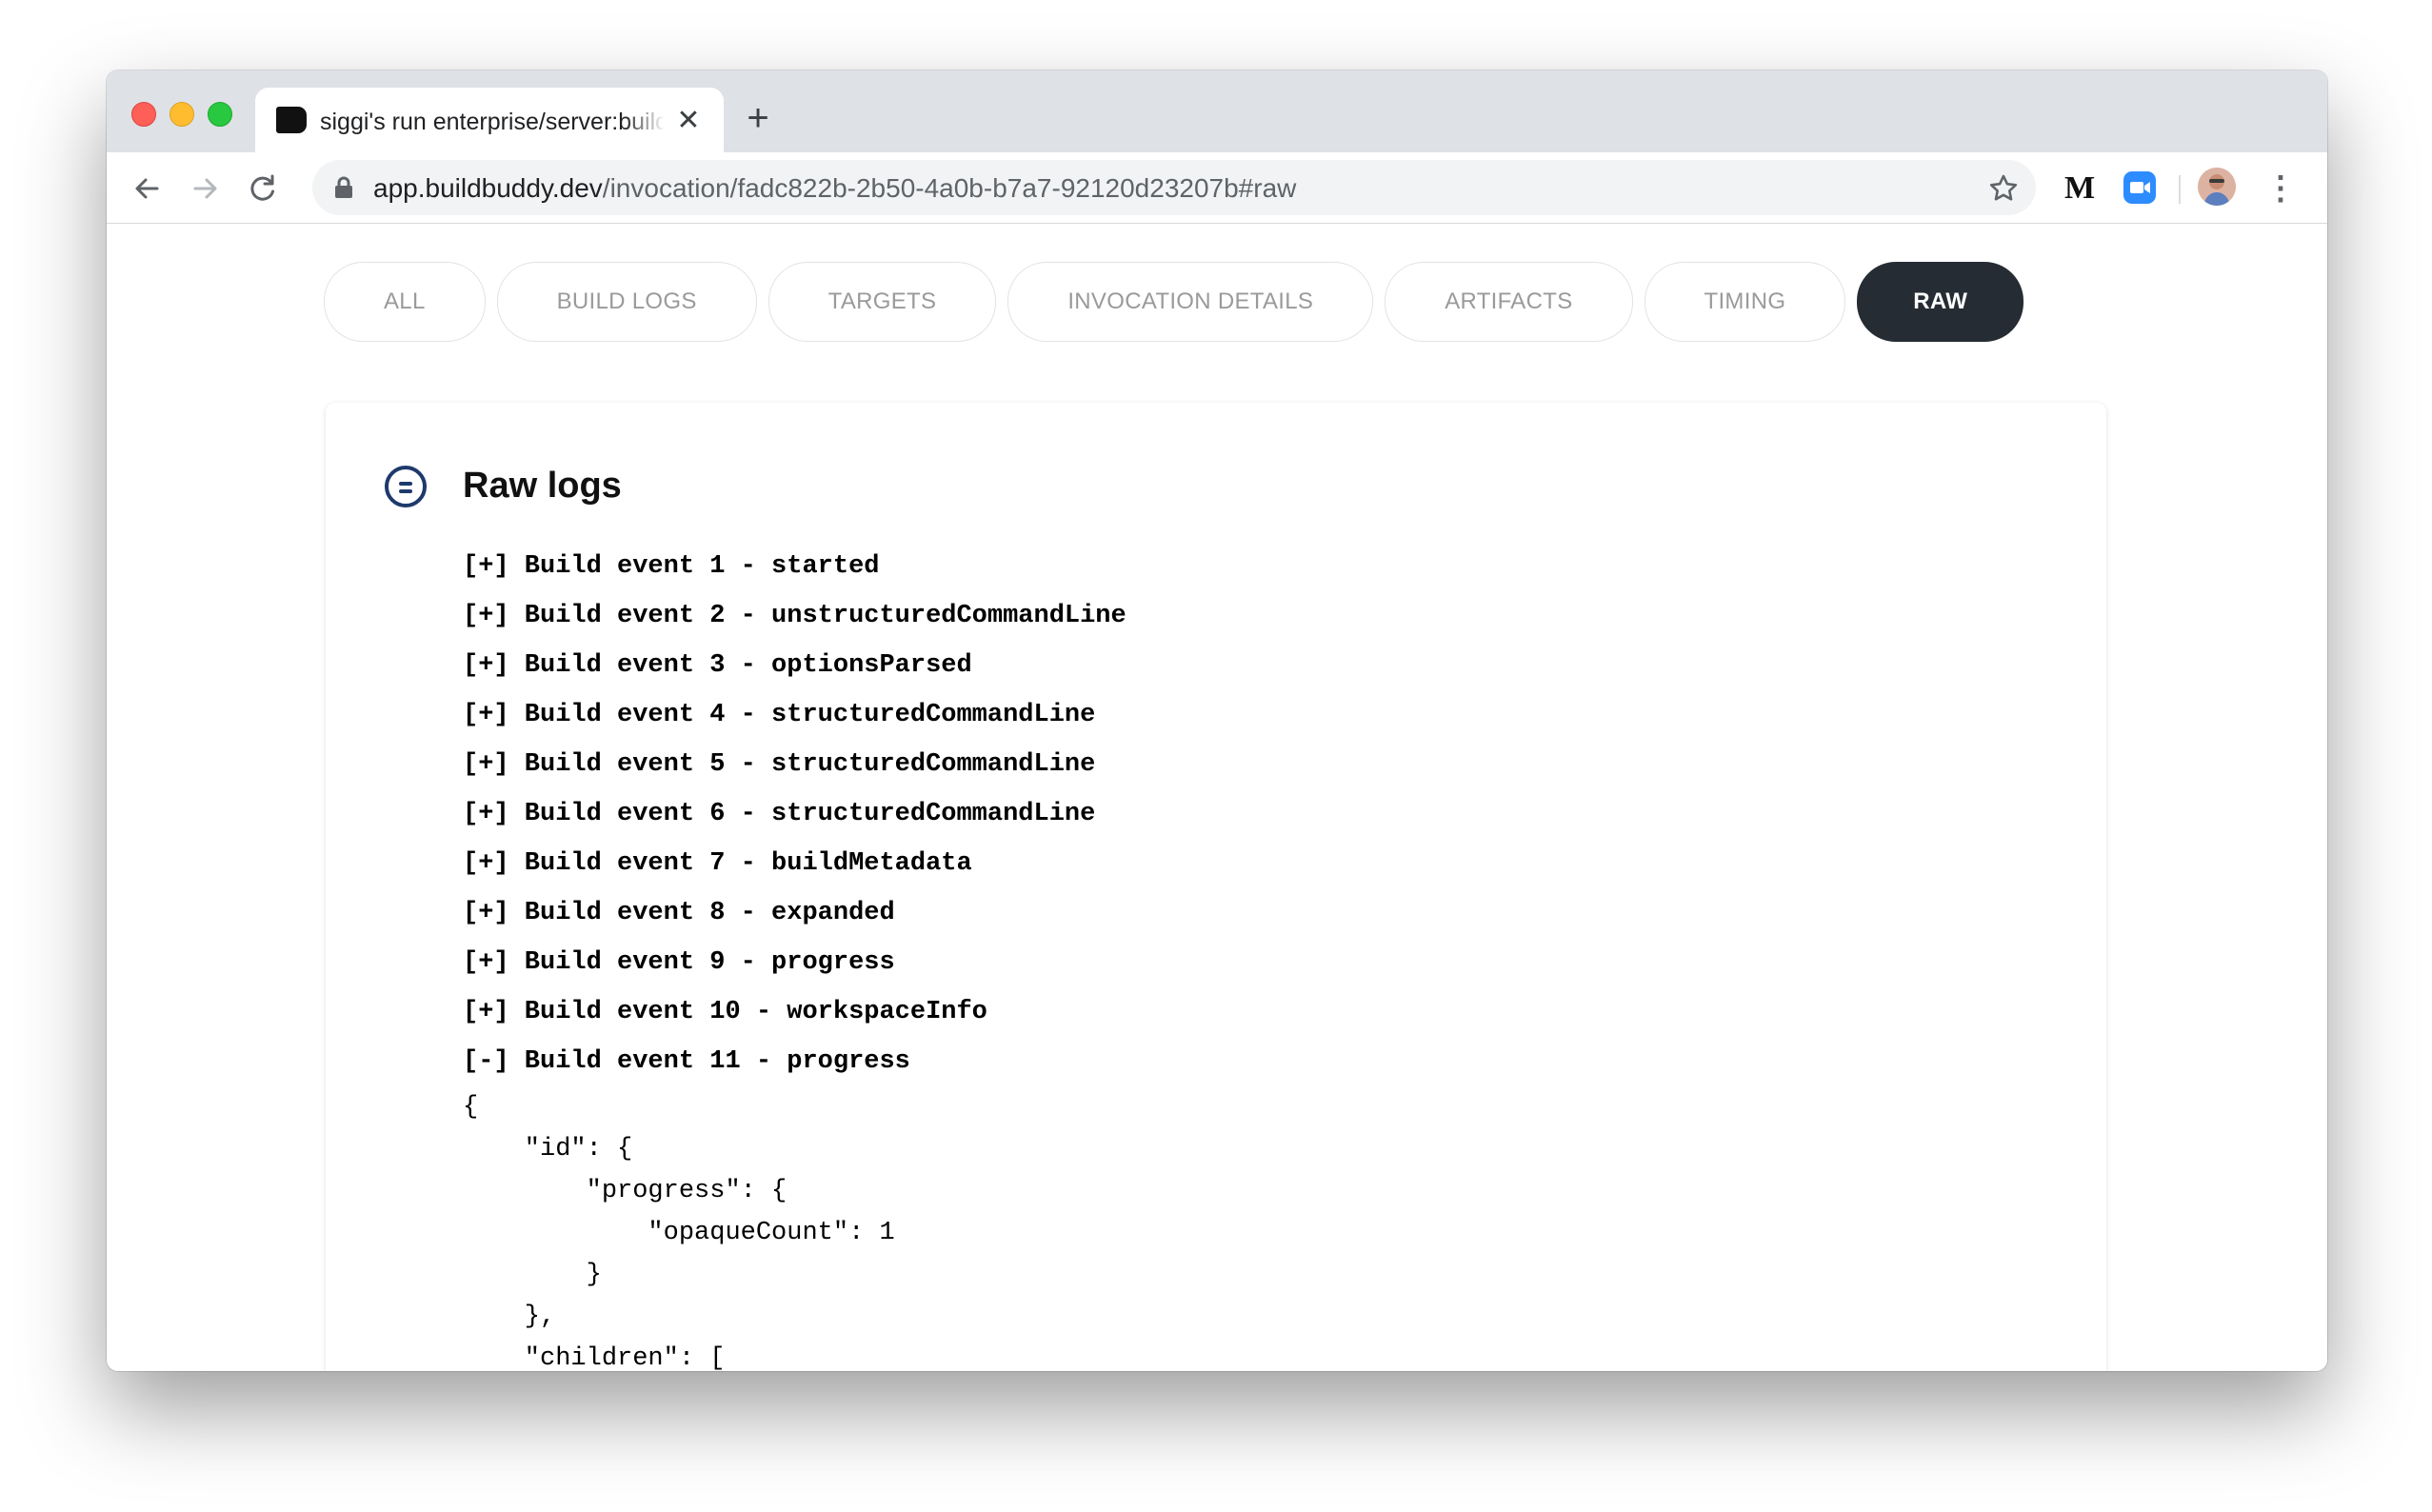  What do you see at coordinates (405, 302) in the screenshot?
I see `tab-all: ALL` at bounding box center [405, 302].